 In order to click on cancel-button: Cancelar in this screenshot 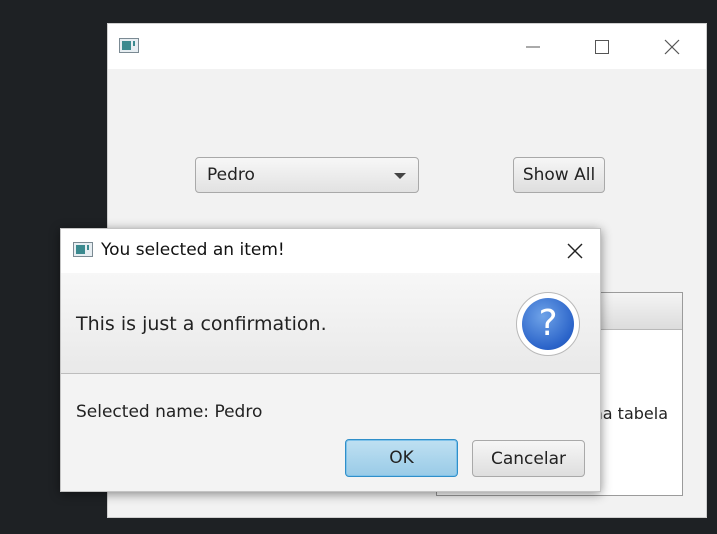, I will do `click(528, 458)`.